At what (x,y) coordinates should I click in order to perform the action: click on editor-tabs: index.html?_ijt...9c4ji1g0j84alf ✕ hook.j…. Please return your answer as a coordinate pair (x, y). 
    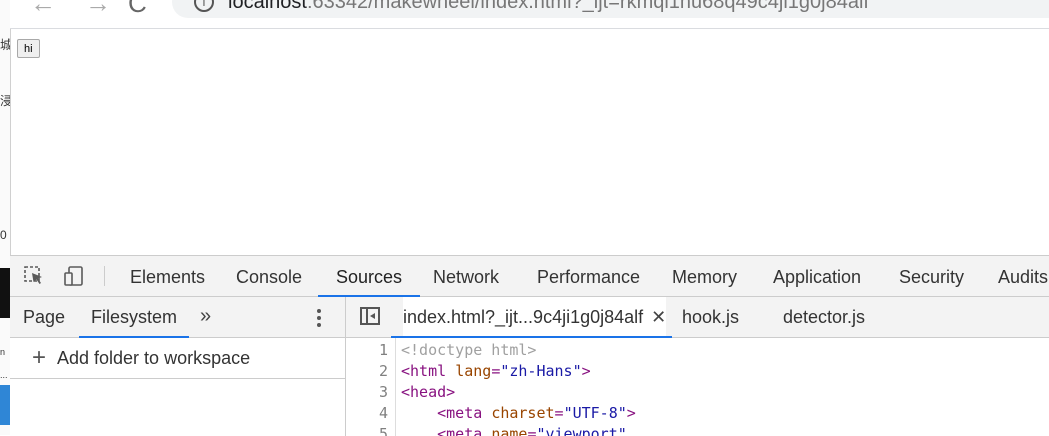
    Looking at the image, I should click on (697, 317).